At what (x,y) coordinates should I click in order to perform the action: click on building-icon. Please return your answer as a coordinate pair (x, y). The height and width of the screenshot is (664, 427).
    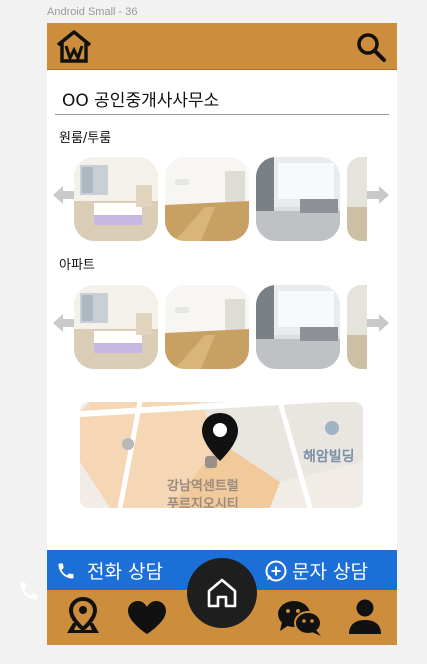
    Looking at the image, I should click on (332, 428).